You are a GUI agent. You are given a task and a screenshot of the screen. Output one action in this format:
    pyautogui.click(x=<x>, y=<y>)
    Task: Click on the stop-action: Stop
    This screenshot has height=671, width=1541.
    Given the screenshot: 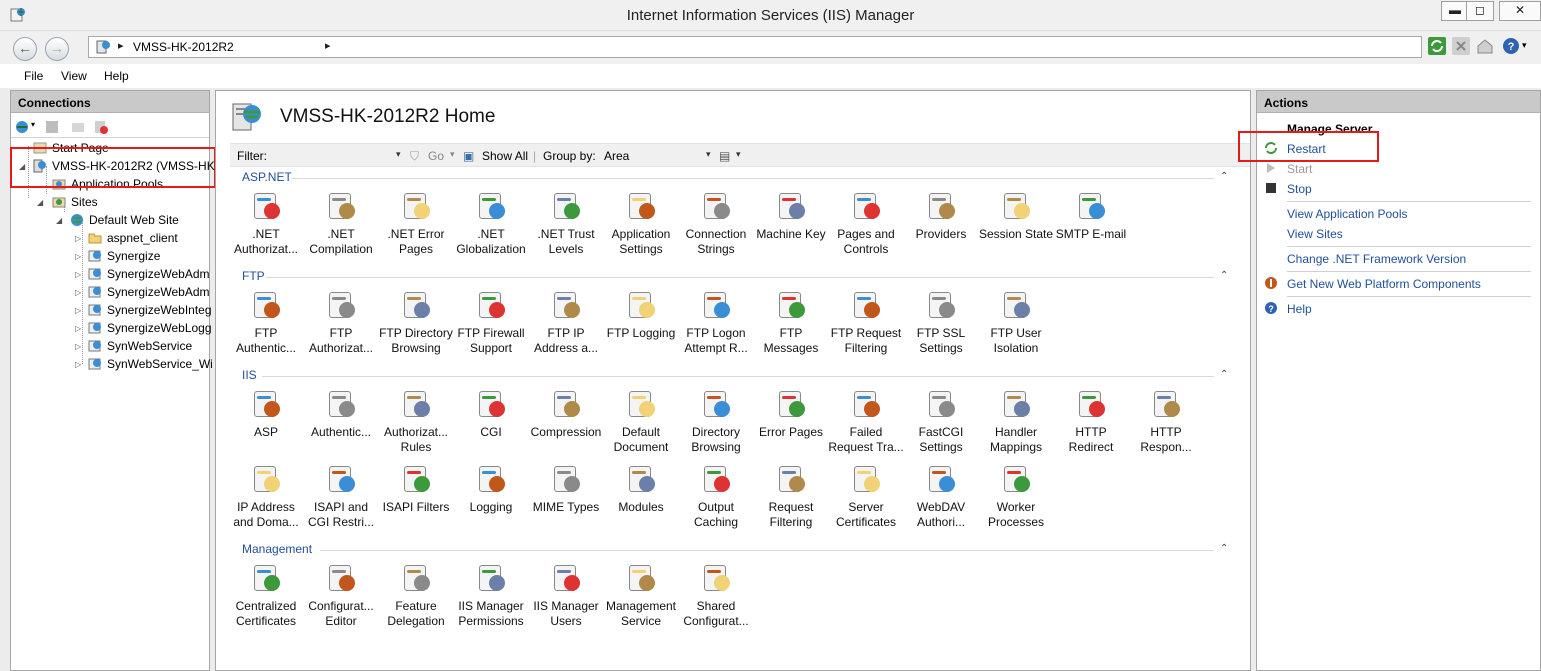 What is the action you would take?
    pyautogui.click(x=1299, y=189)
    